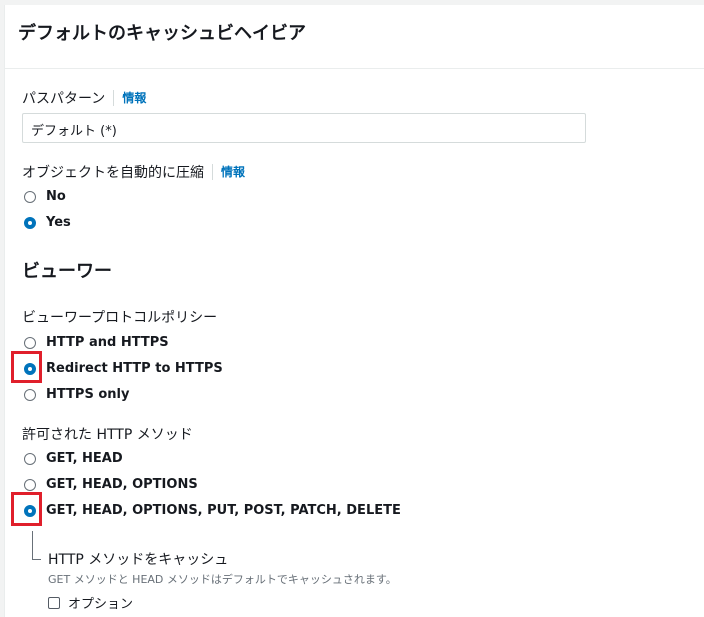 This screenshot has width=704, height=617. What do you see at coordinates (134, 368) in the screenshot?
I see `protocol-option-redirect-label: Redirect HTTP to HTTPS` at bounding box center [134, 368].